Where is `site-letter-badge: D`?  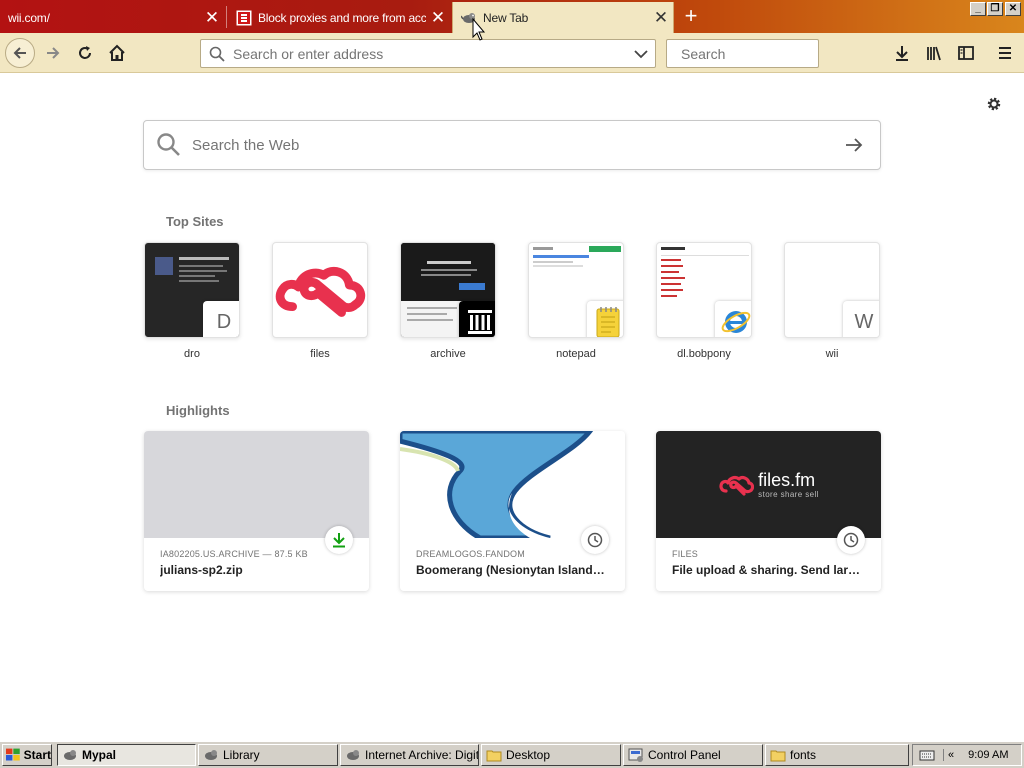
site-letter-badge: D is located at coordinates (221, 319).